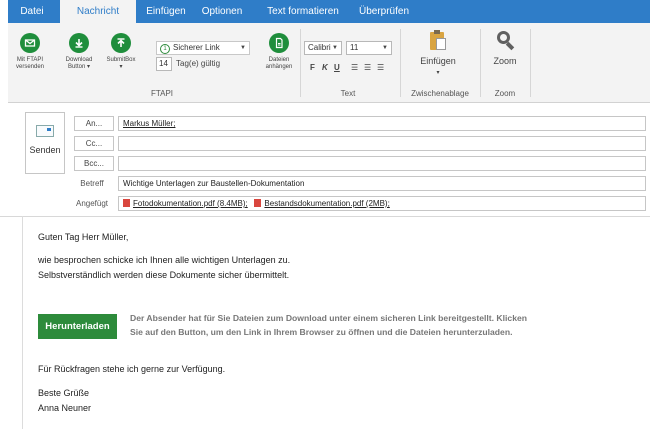 The height and width of the screenshot is (429, 650). I want to click on envelope-icon, so click(30, 43).